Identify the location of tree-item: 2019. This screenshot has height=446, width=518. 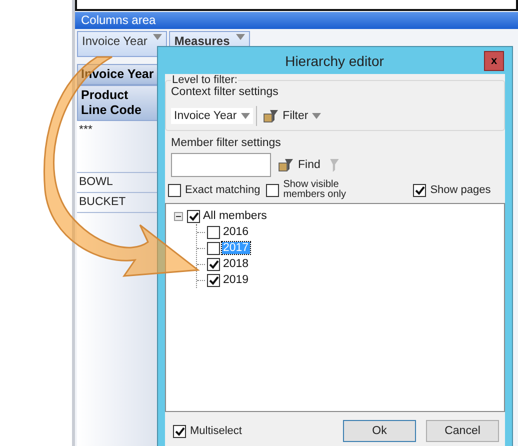
(236, 280).